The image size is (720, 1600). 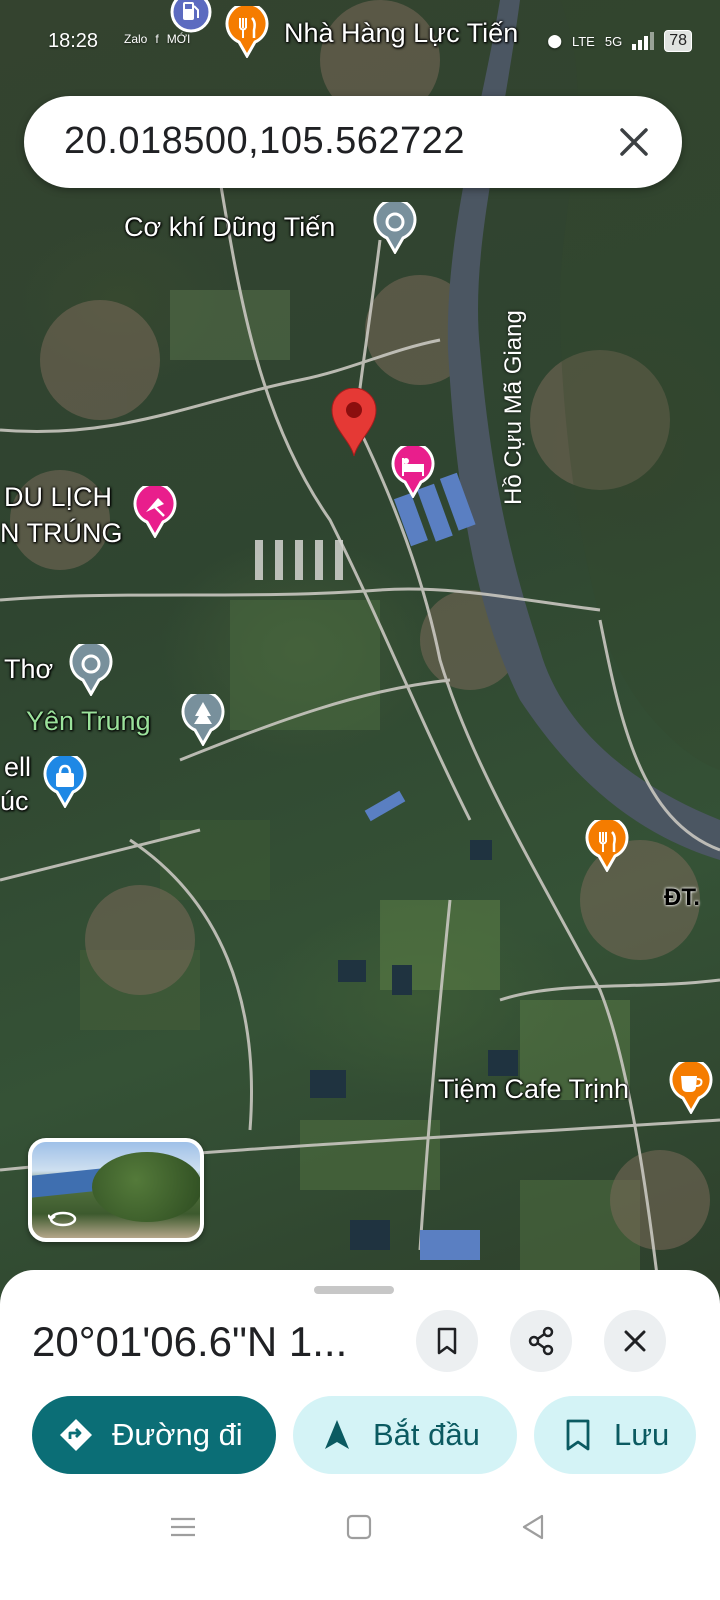 What do you see at coordinates (682, 897) in the screenshot?
I see `road-label: ĐT.` at bounding box center [682, 897].